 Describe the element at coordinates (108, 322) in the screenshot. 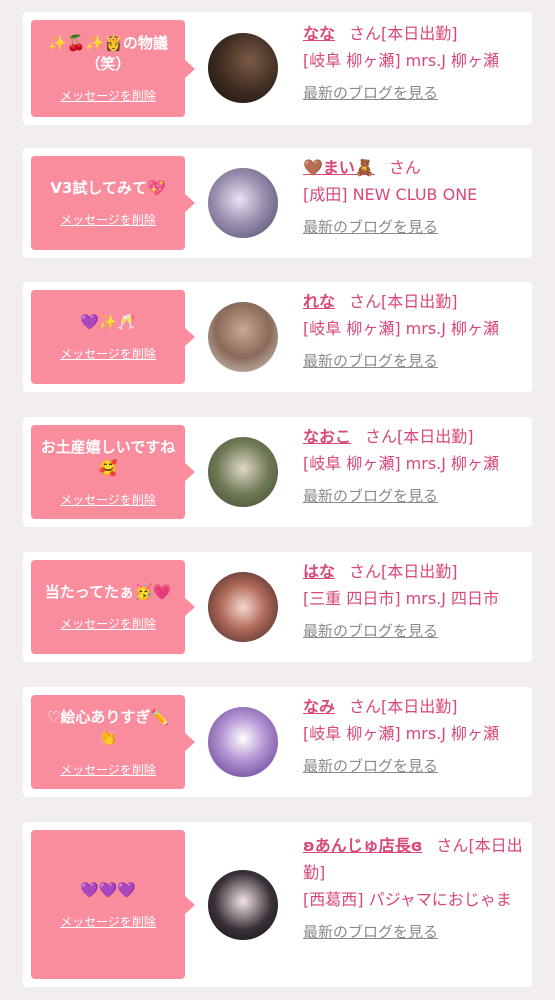

I see `message-text: 💜✨🥂` at that location.